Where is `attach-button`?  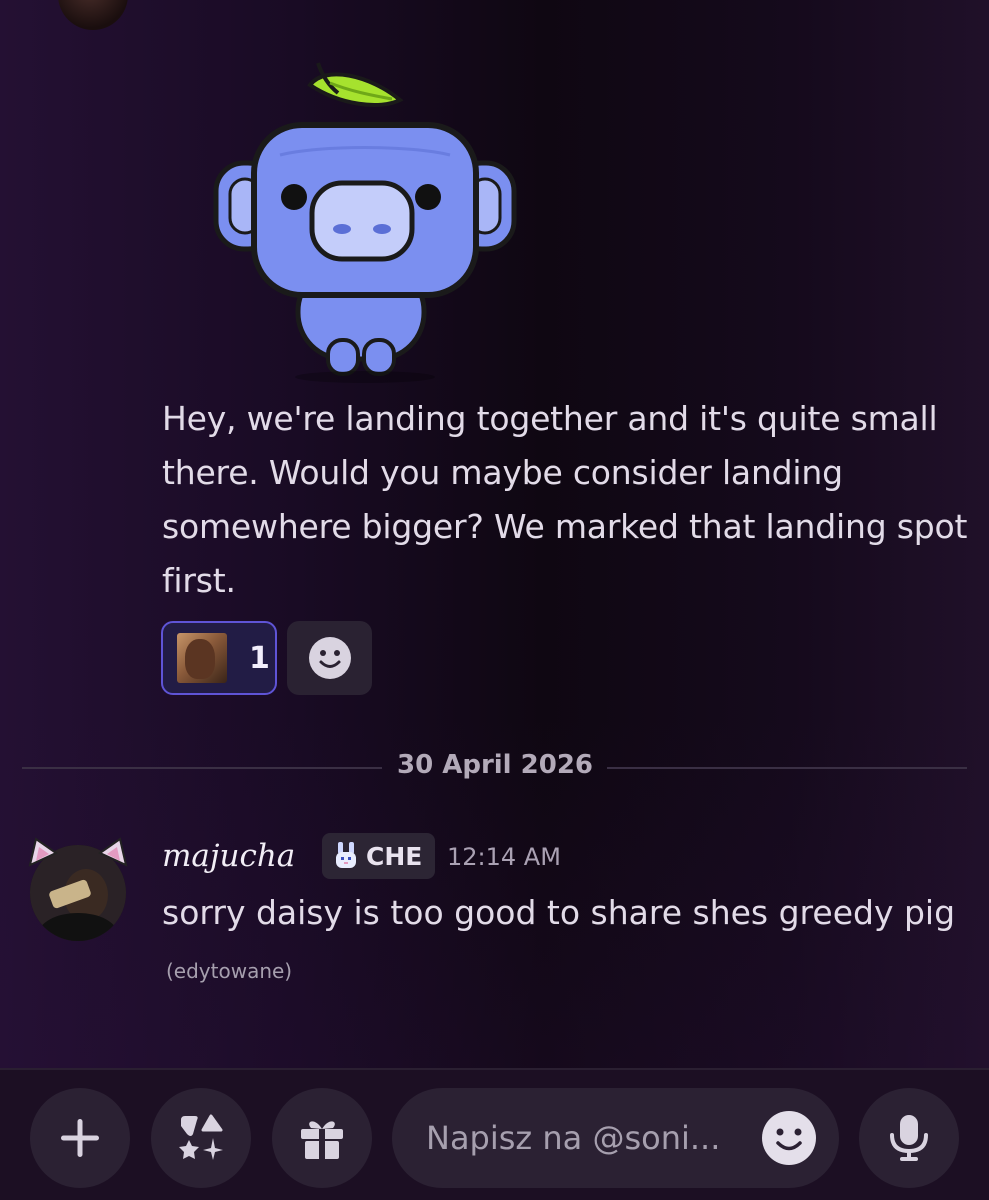 attach-button is located at coordinates (80, 1138).